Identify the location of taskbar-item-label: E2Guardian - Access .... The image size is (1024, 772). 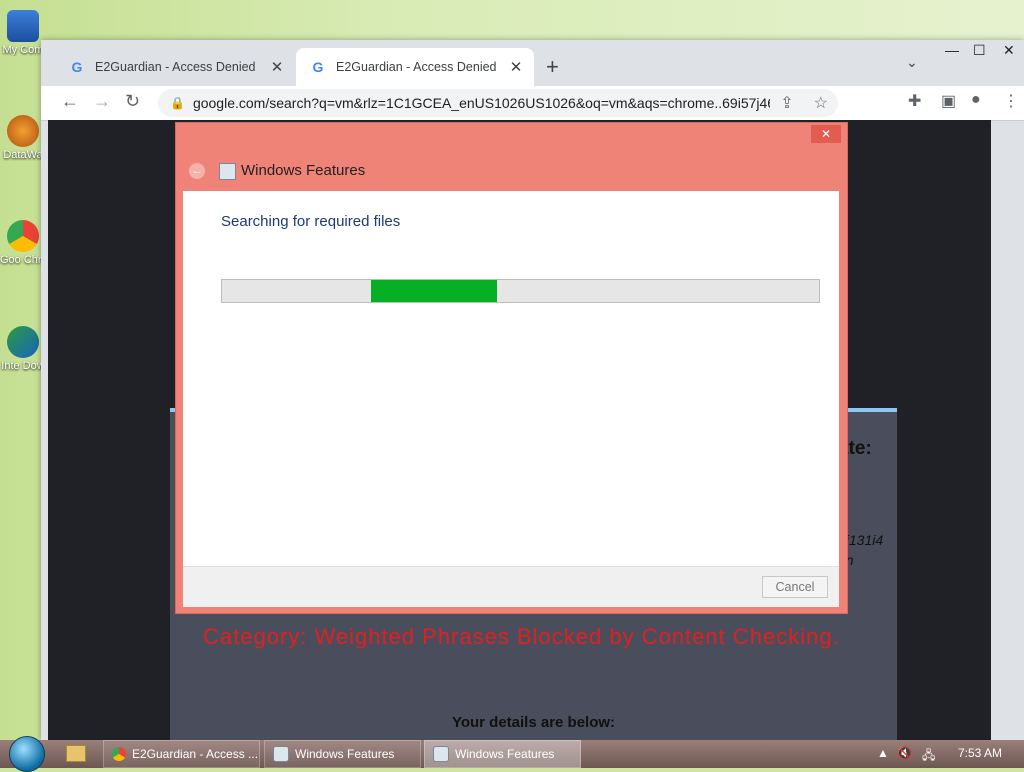
(195, 754).